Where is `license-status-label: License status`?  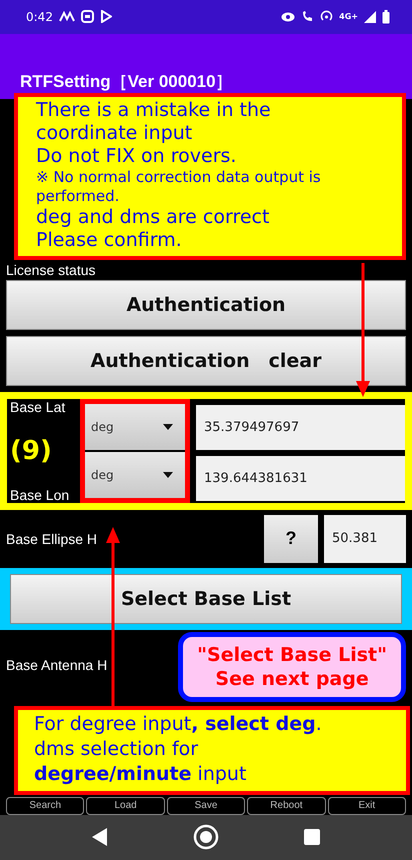 license-status-label: License status is located at coordinates (51, 270).